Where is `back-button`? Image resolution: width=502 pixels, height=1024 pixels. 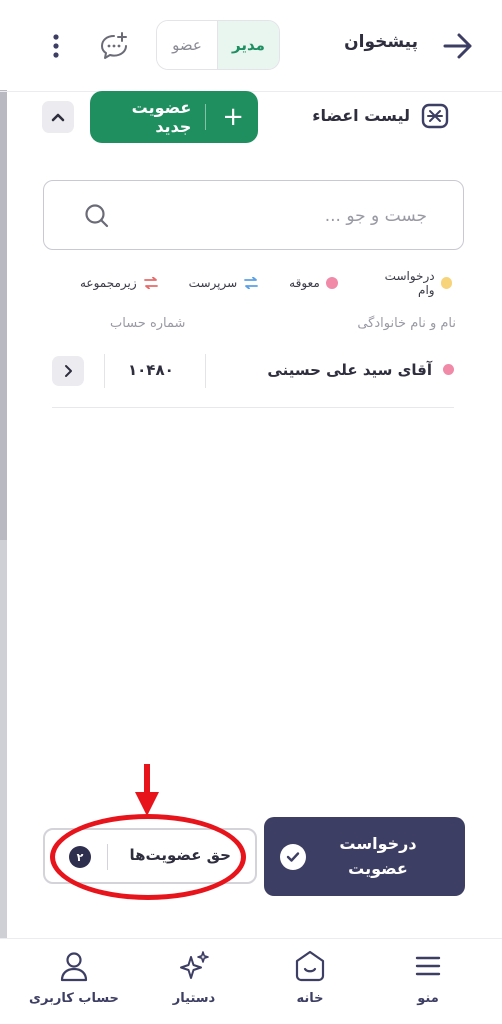
back-button is located at coordinates (458, 46).